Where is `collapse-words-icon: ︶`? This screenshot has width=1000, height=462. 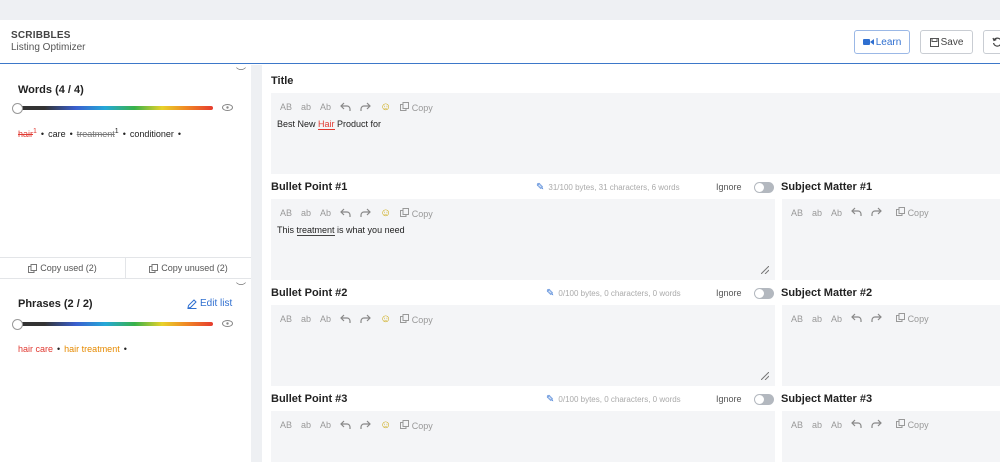 collapse-words-icon: ︶ is located at coordinates (241, 74).